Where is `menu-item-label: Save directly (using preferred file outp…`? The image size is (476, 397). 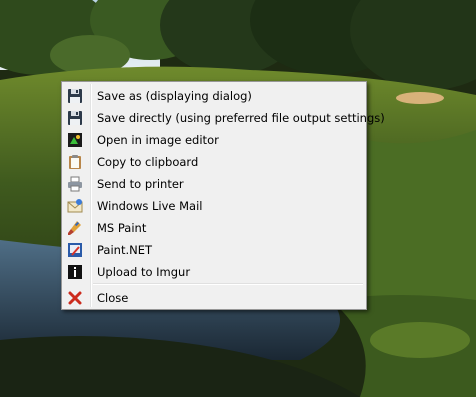
menu-item-label: Save directly (using preferred file outp… is located at coordinates (241, 118).